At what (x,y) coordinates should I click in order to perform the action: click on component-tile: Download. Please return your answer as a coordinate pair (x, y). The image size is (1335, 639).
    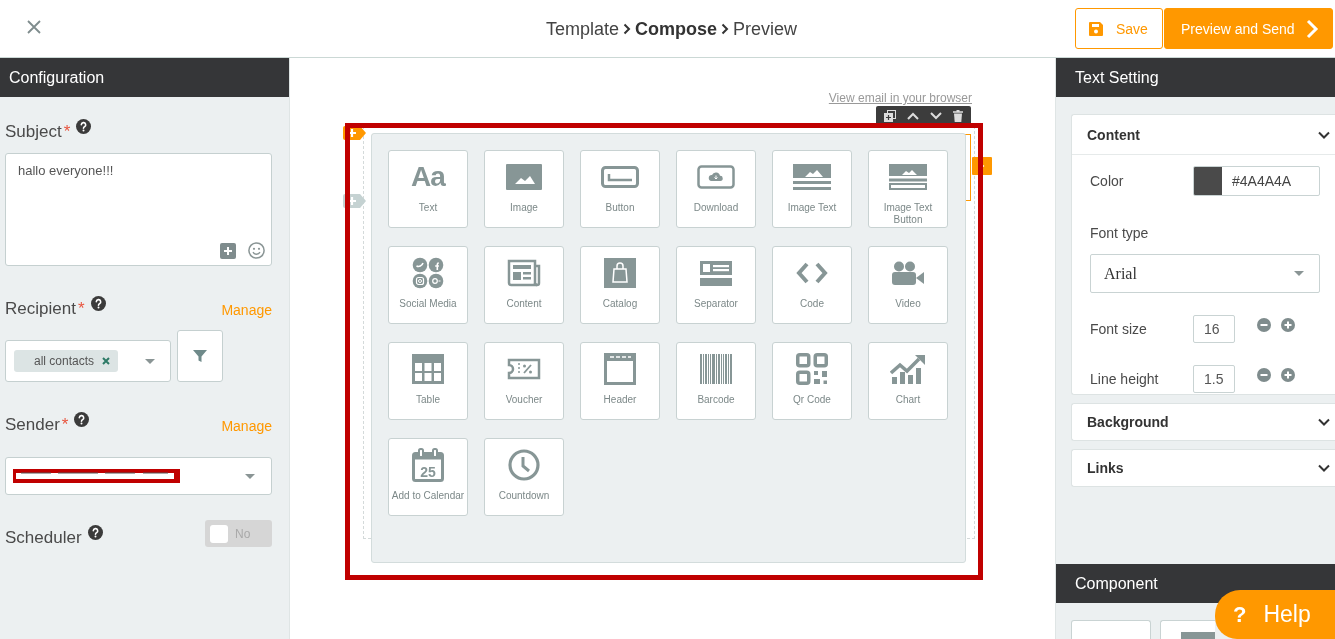
    Looking at the image, I should click on (716, 189).